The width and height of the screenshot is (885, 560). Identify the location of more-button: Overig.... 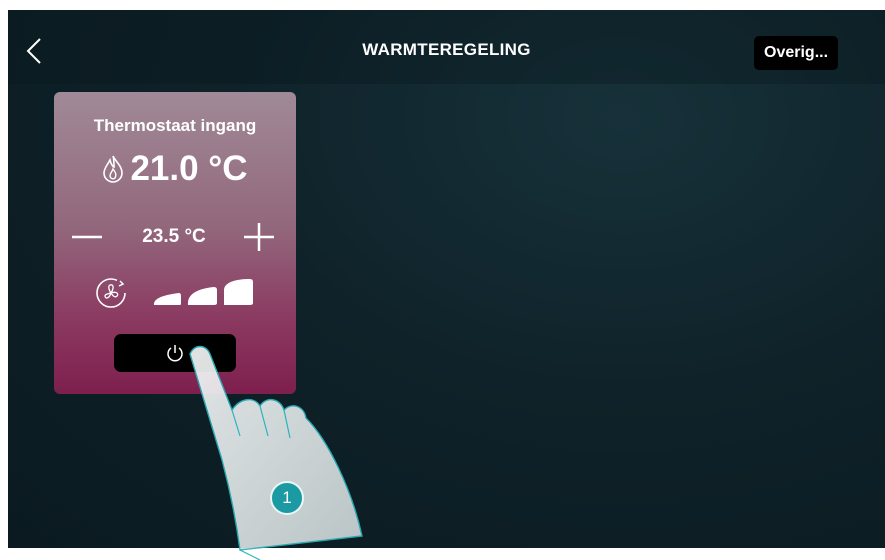
(796, 53).